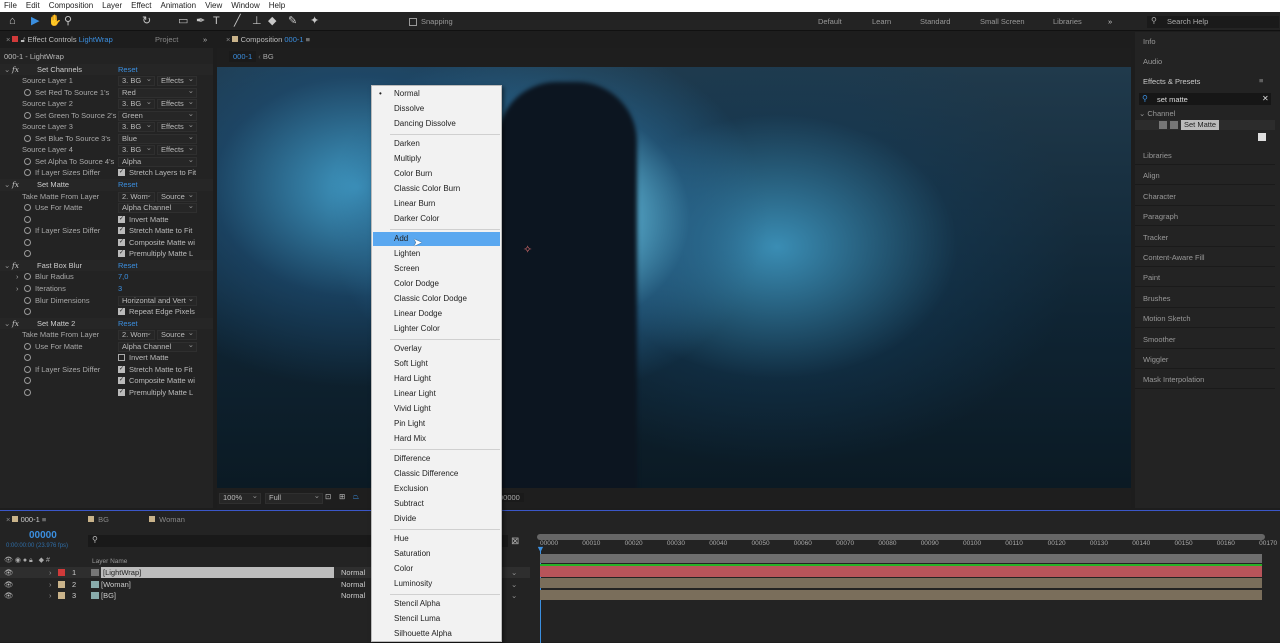  Describe the element at coordinates (353, 584) in the screenshot. I see `layer-mode-dropdown: Normal` at that location.